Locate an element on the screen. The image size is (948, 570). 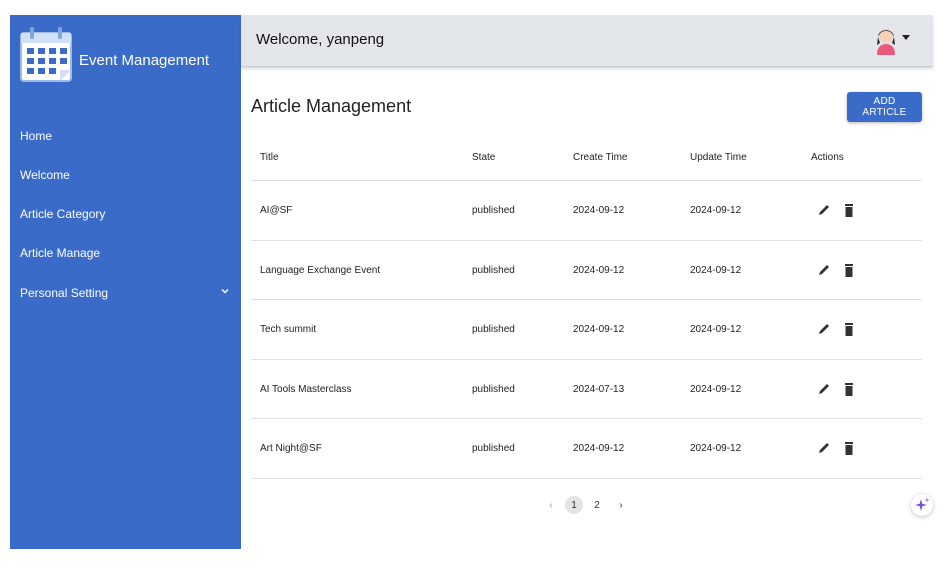
caret-down-icon is located at coordinates (906, 38).